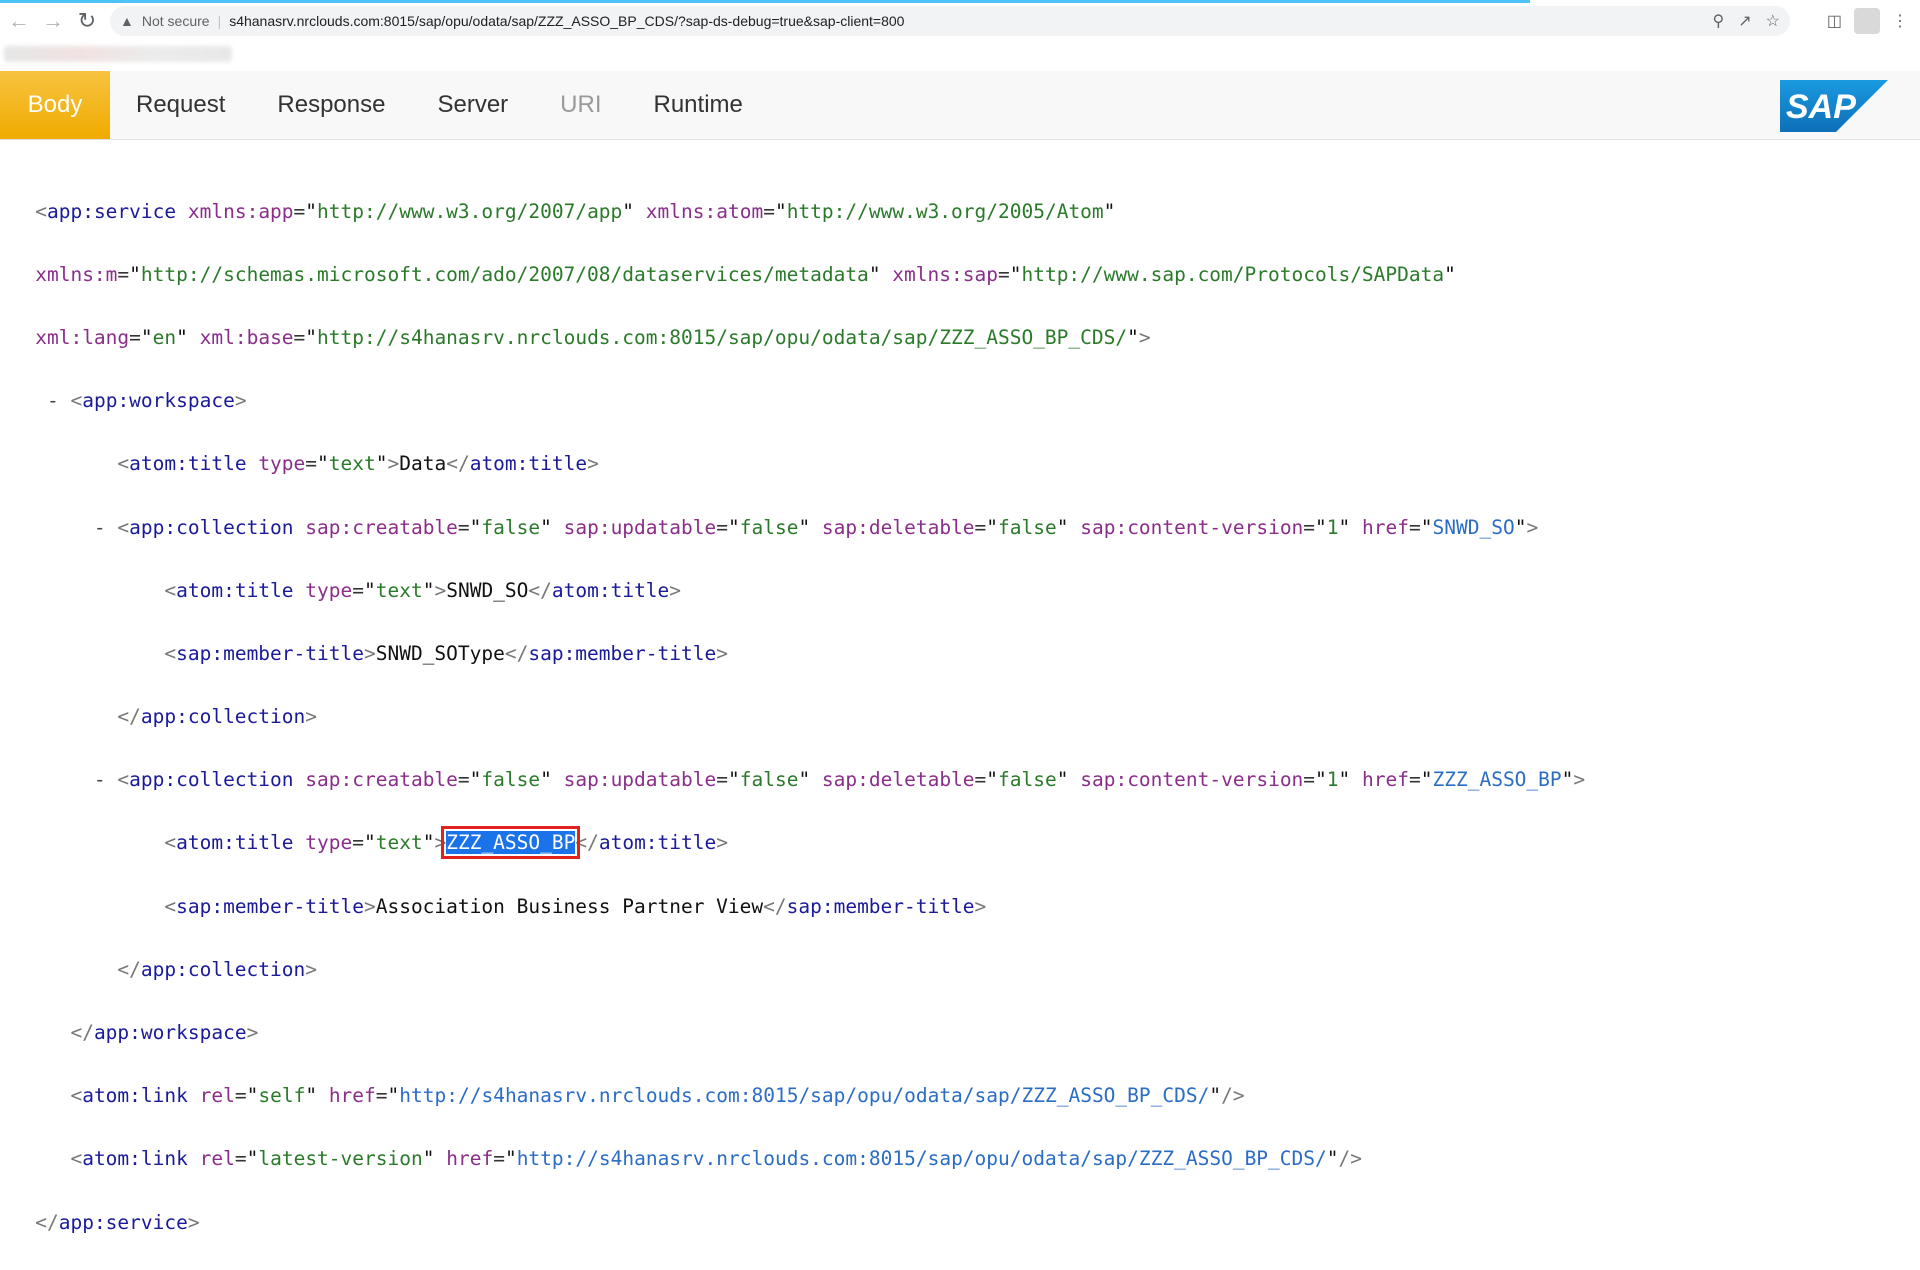 This screenshot has height=1270, width=1920. Describe the element at coordinates (331, 105) in the screenshot. I see `tab-response: Response` at that location.